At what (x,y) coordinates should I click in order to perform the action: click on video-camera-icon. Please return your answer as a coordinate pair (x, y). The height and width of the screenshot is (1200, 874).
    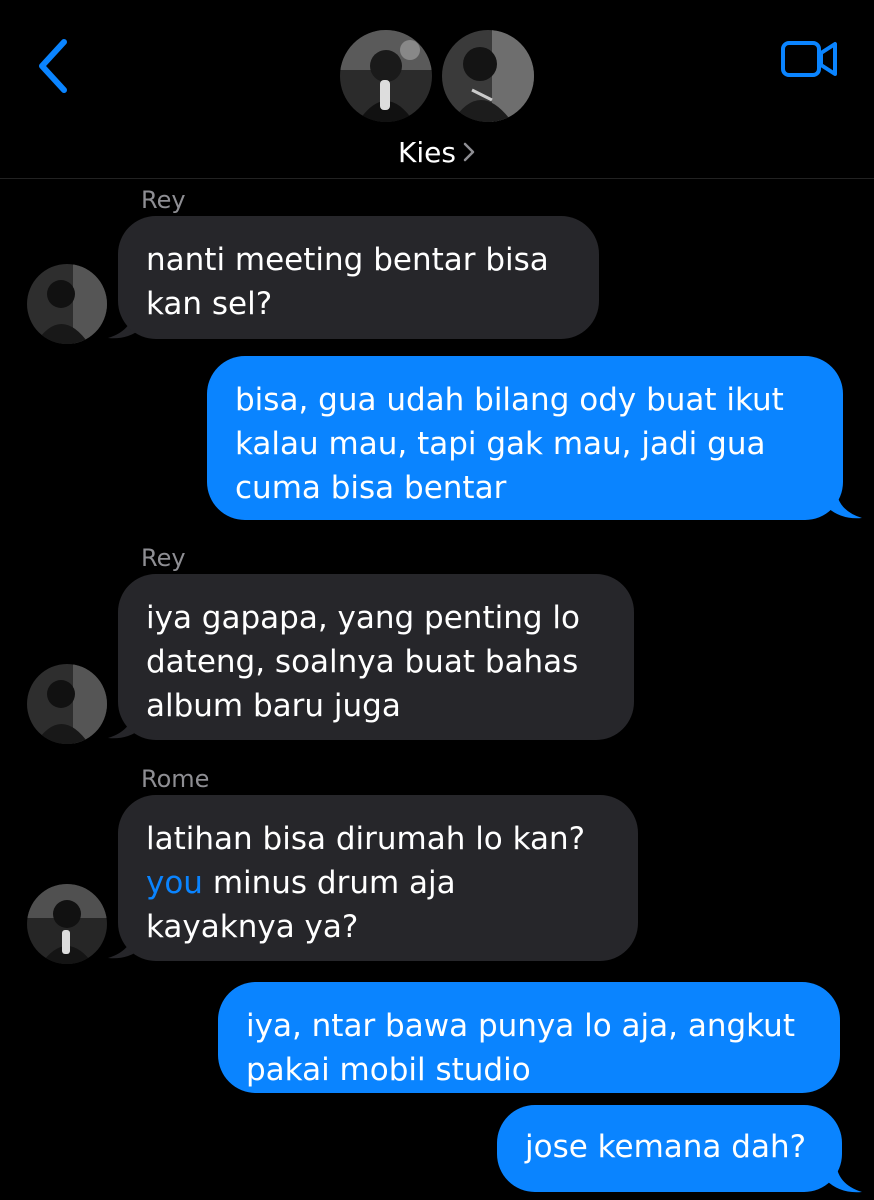
    Looking at the image, I should click on (809, 59).